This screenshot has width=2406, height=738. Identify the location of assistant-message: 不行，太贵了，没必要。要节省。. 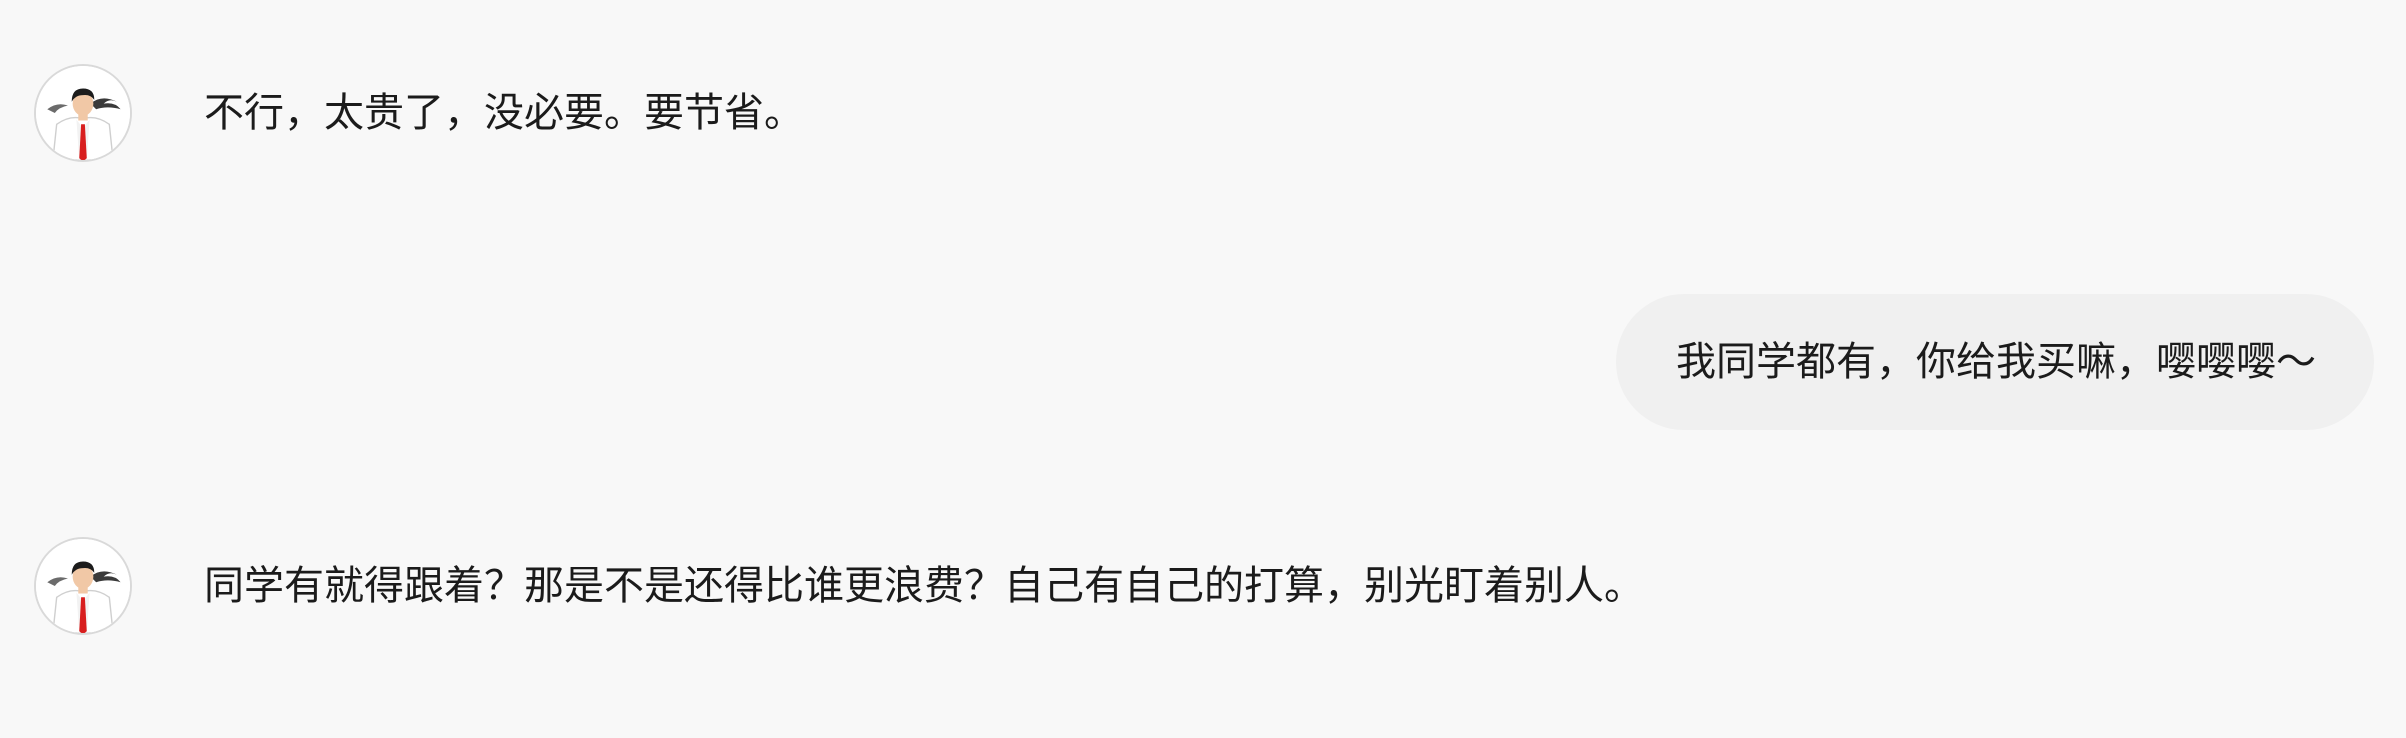
(1203, 114).